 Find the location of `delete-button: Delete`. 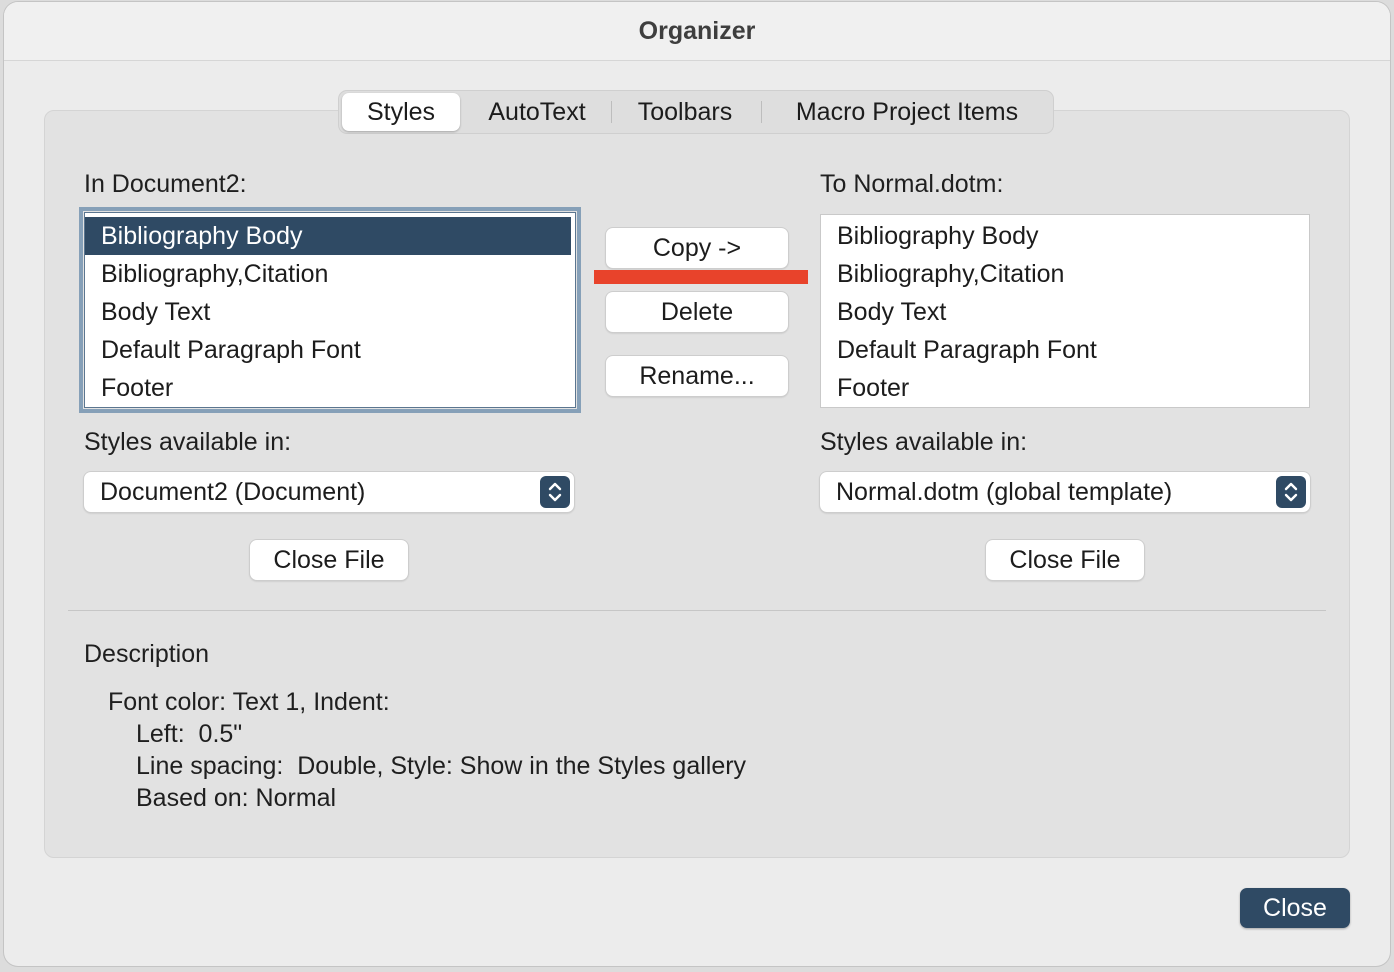

delete-button: Delete is located at coordinates (697, 312).